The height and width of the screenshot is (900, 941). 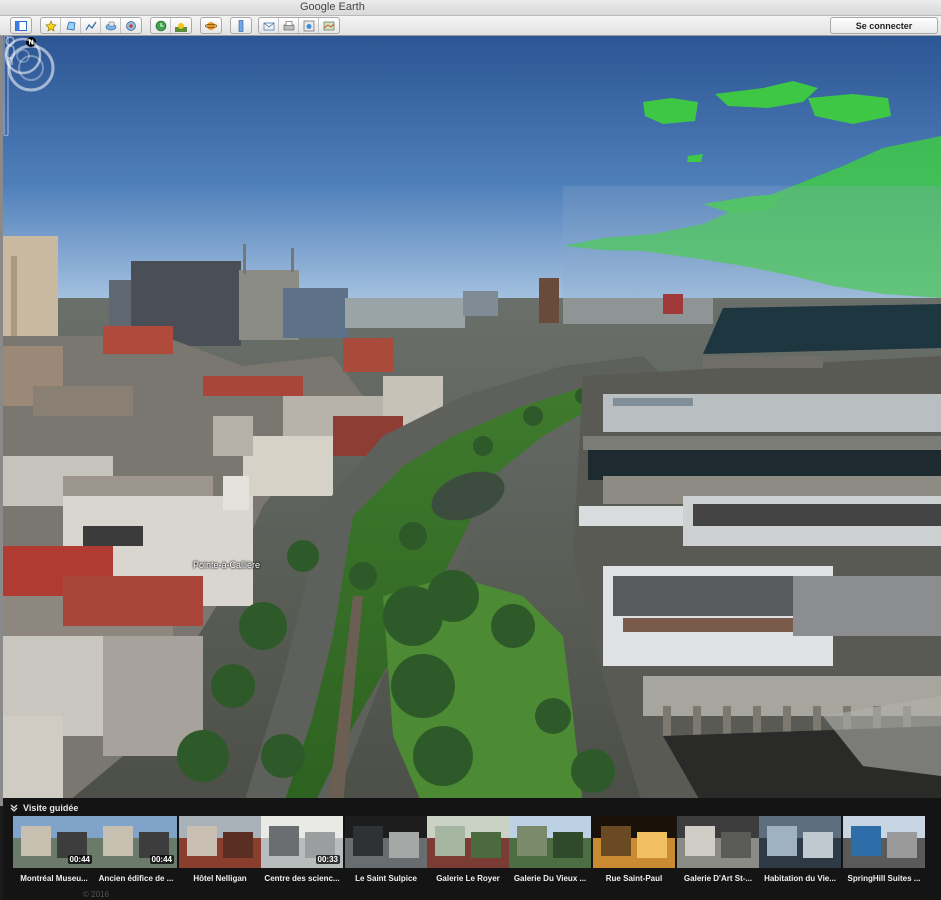 I want to click on polygon-icon, so click(x=70, y=25).